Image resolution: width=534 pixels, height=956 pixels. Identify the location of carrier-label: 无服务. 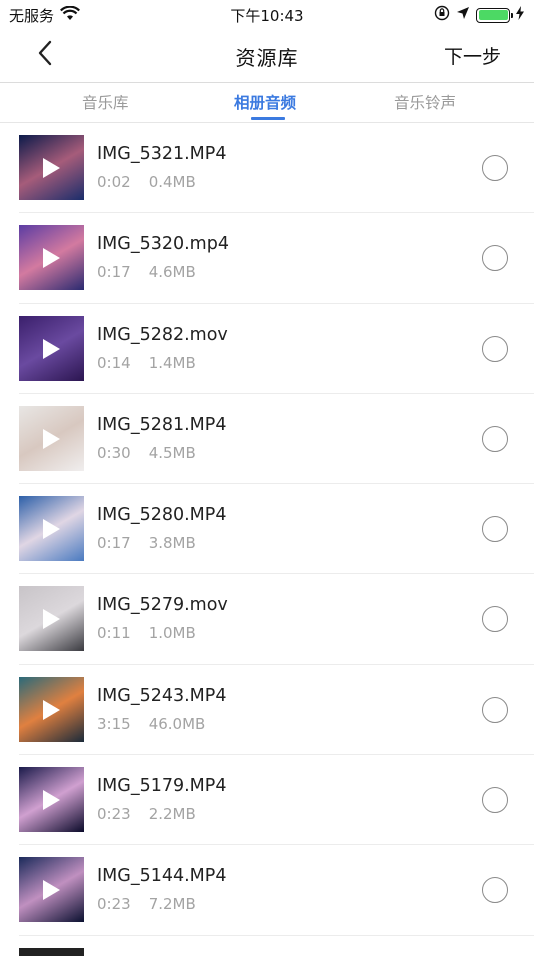
(32, 15).